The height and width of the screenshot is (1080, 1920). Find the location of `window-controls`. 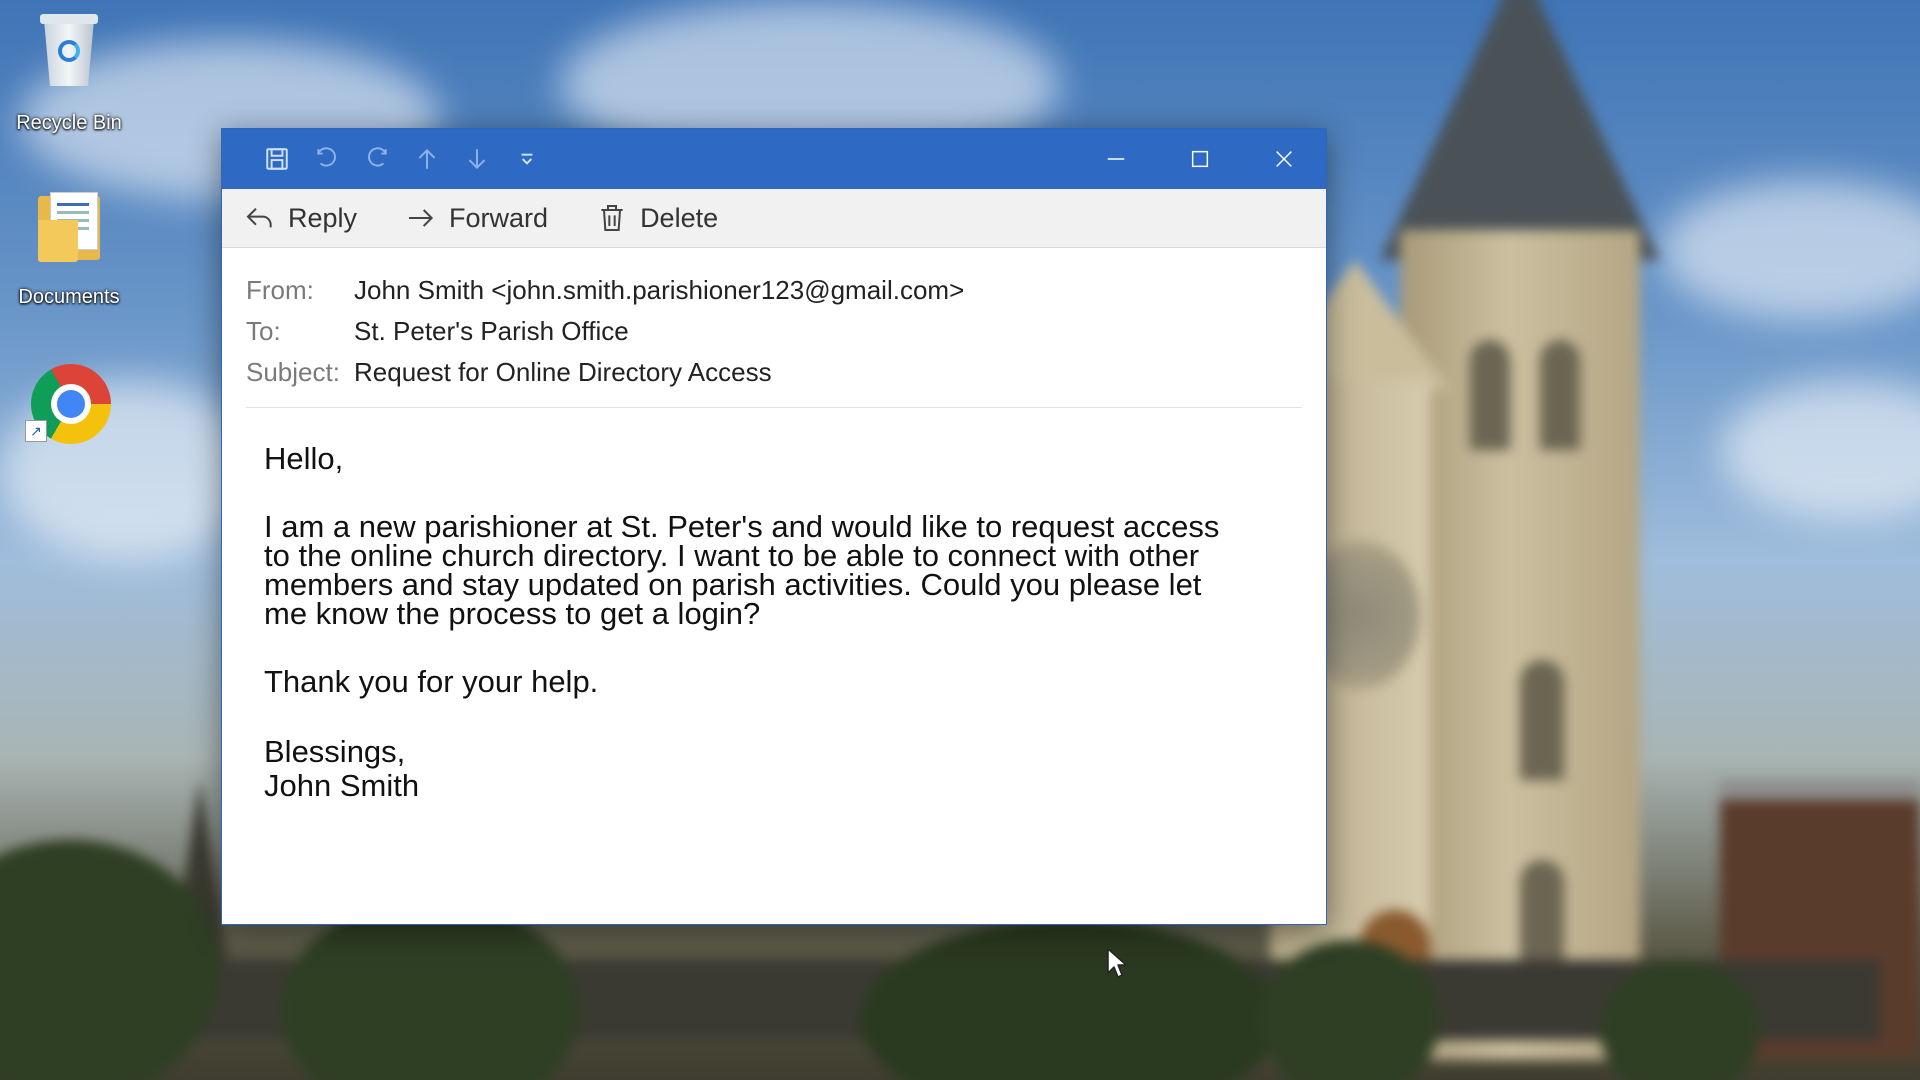

window-controls is located at coordinates (1200, 159).